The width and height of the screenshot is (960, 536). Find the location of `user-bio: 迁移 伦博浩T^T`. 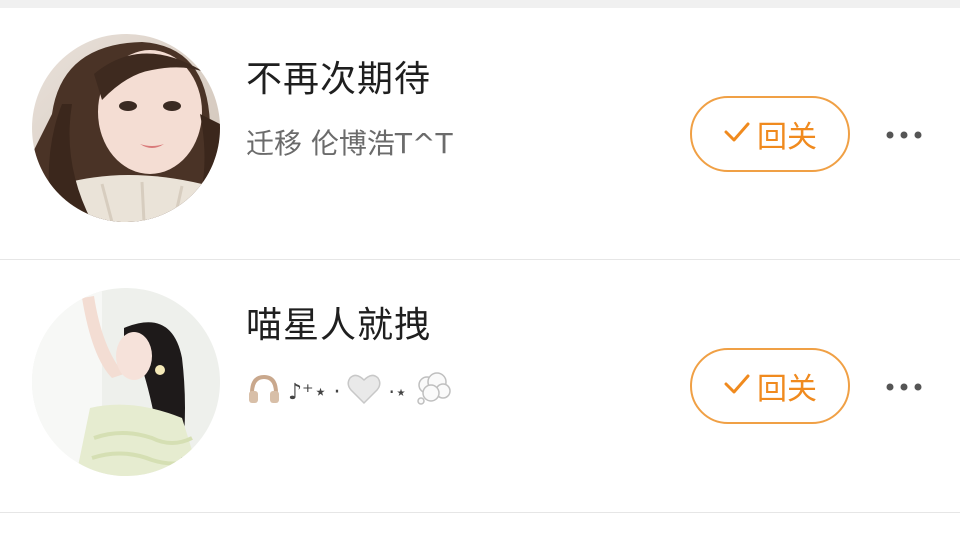

user-bio: 迁移 伦博浩T^T is located at coordinates (349, 143).